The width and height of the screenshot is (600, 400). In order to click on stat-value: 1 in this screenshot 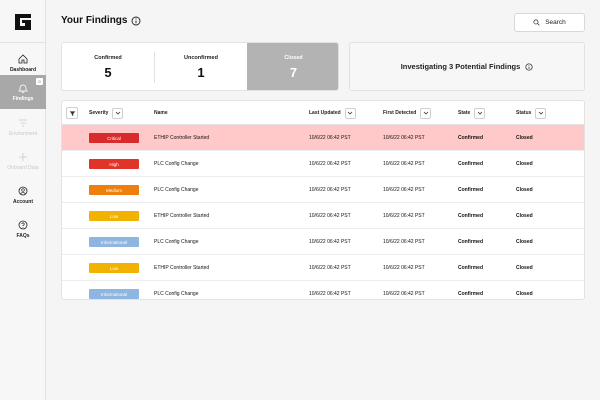, I will do `click(201, 72)`.